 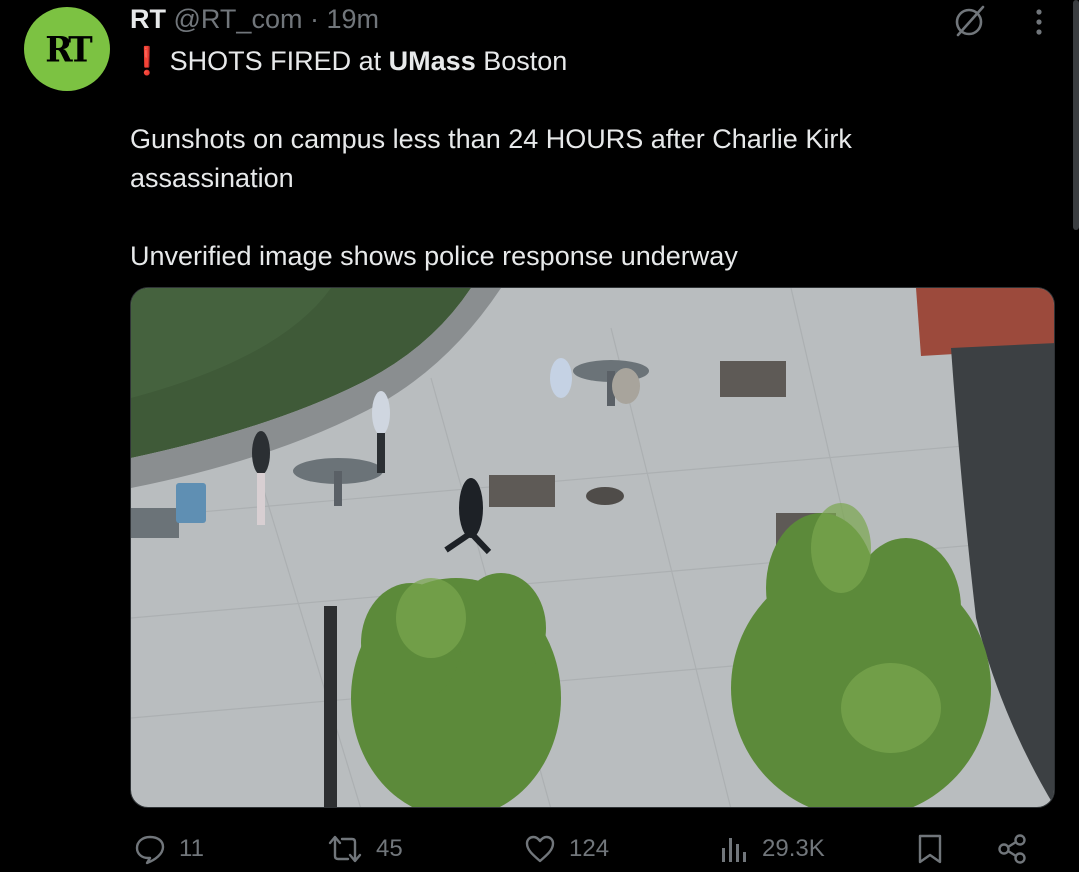 What do you see at coordinates (279, 61) in the screenshot?
I see `tweet-text-segment: SHOTS FIRED at` at bounding box center [279, 61].